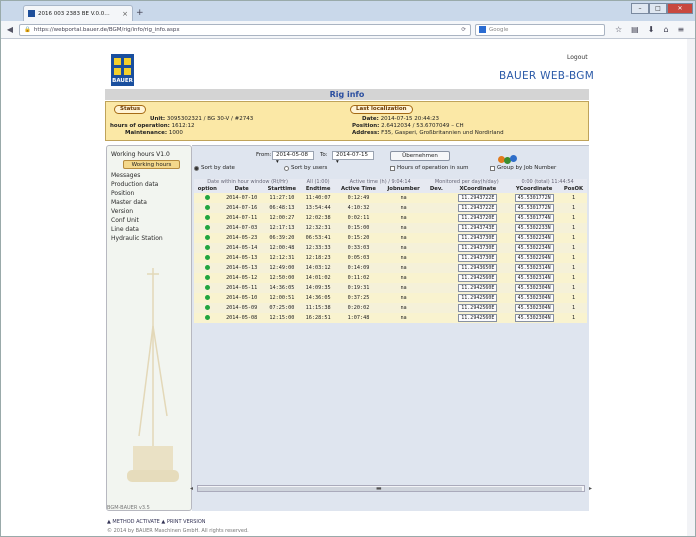 Image resolution: width=696 pixels, height=537 pixels. What do you see at coordinates (318, 189) in the screenshot?
I see `column-header: Endtime` at bounding box center [318, 189].